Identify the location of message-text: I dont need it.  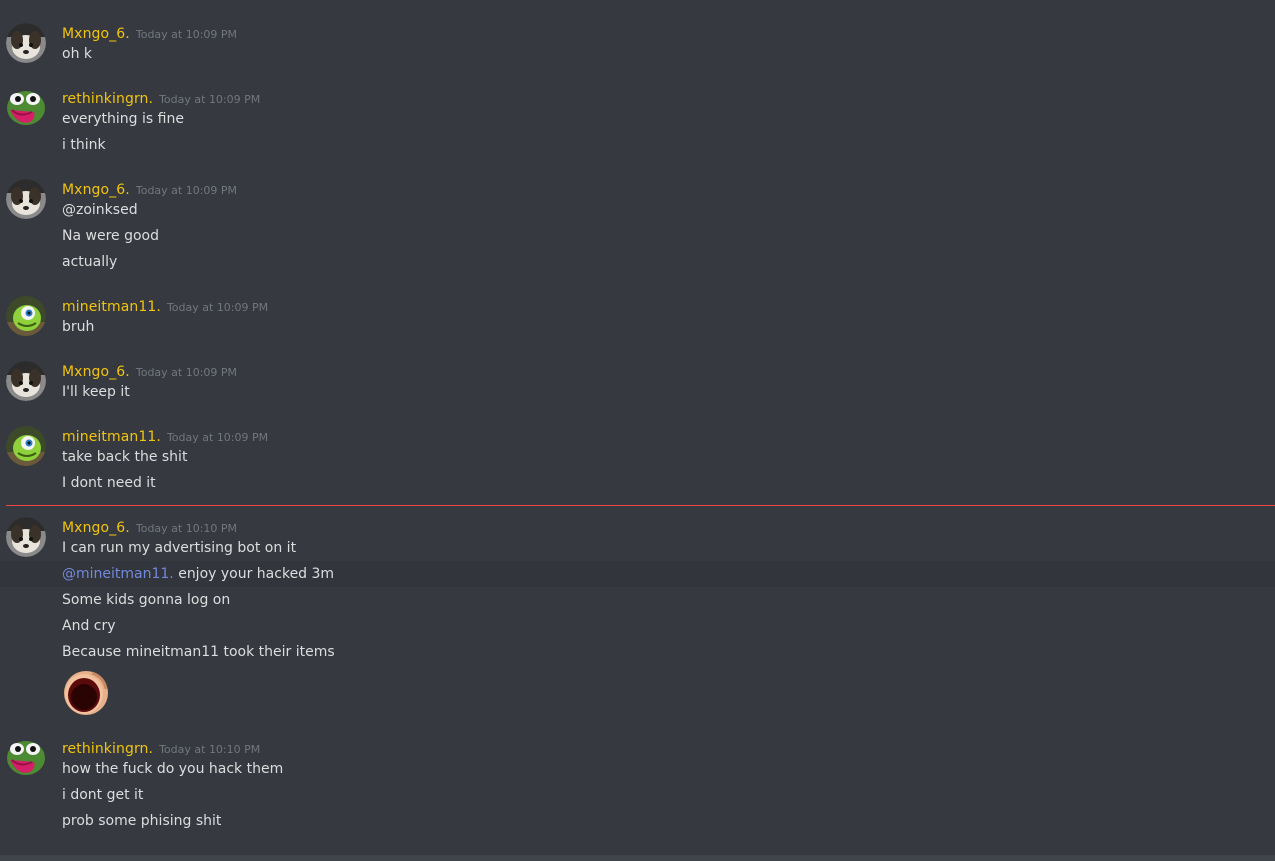
(109, 483).